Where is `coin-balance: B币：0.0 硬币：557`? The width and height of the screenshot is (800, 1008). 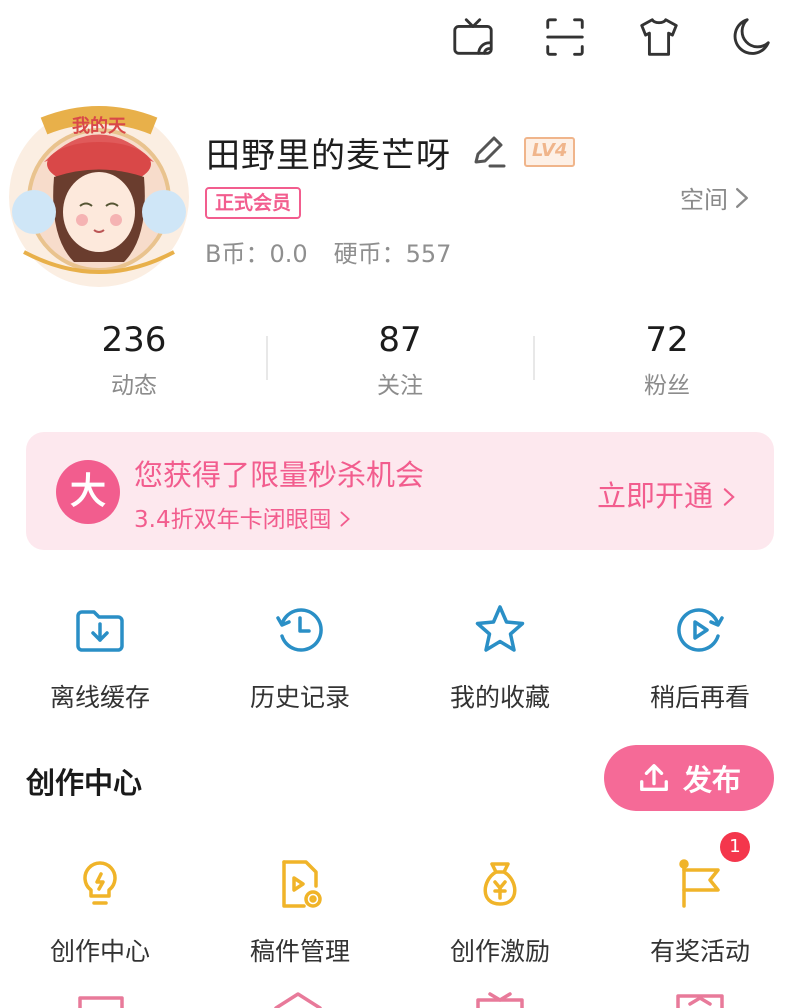
coin-balance: B币：0.0 硬币：557 is located at coordinates (341, 251).